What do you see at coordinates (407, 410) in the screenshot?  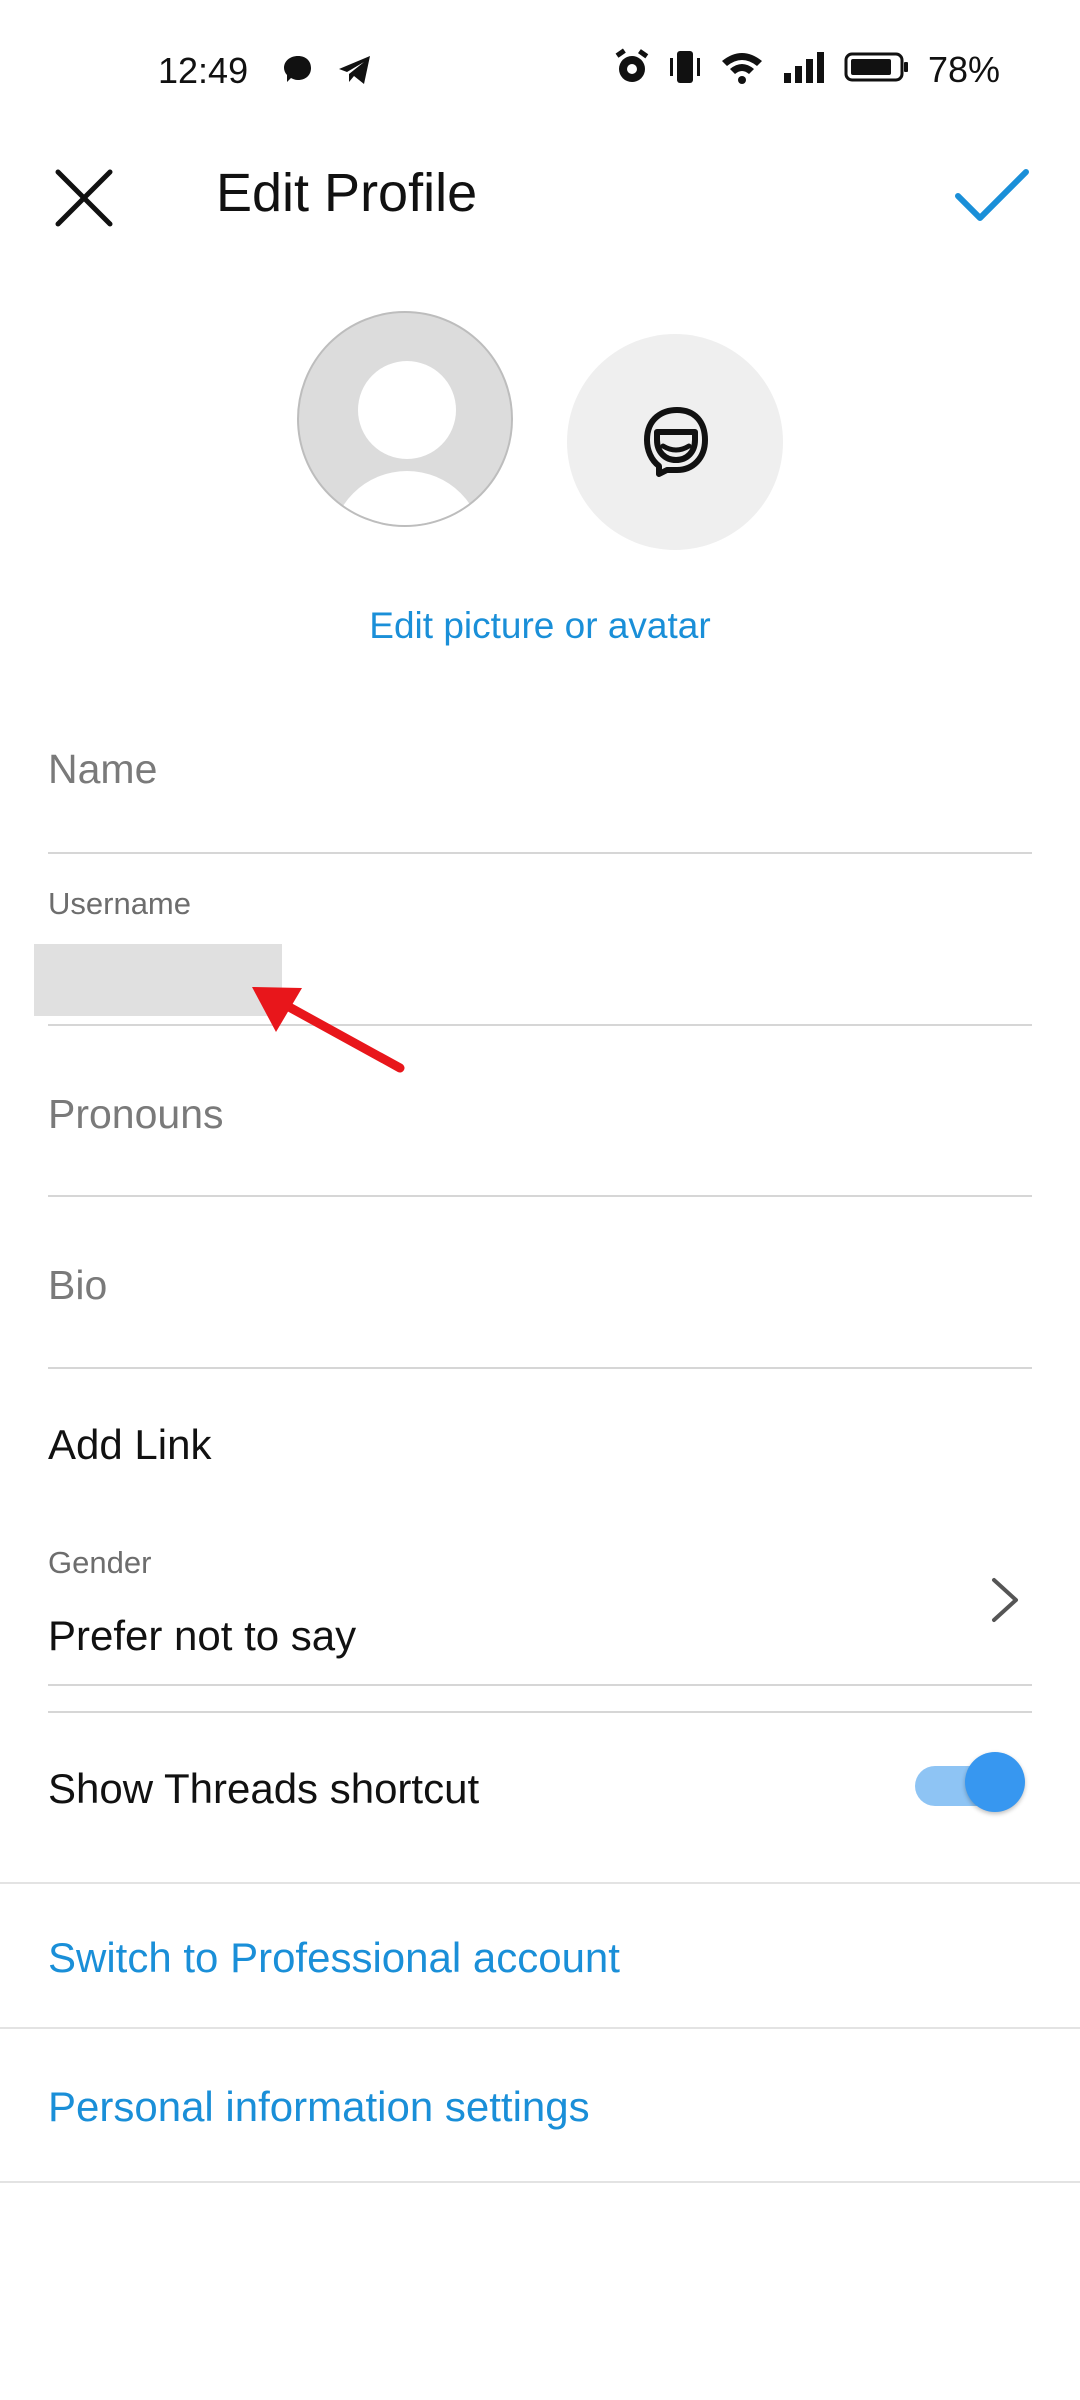 I see `default-avatar-head` at bounding box center [407, 410].